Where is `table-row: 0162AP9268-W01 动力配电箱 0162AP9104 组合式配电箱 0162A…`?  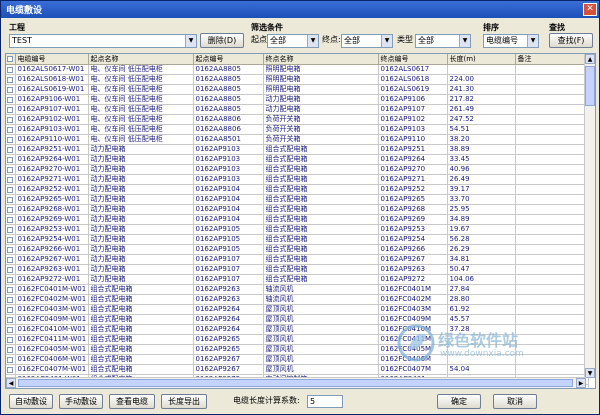
table-row: 0162AP9268-W01 动力配电箱 0162AP9104 组合式配电箱 0162A… is located at coordinates (297, 209).